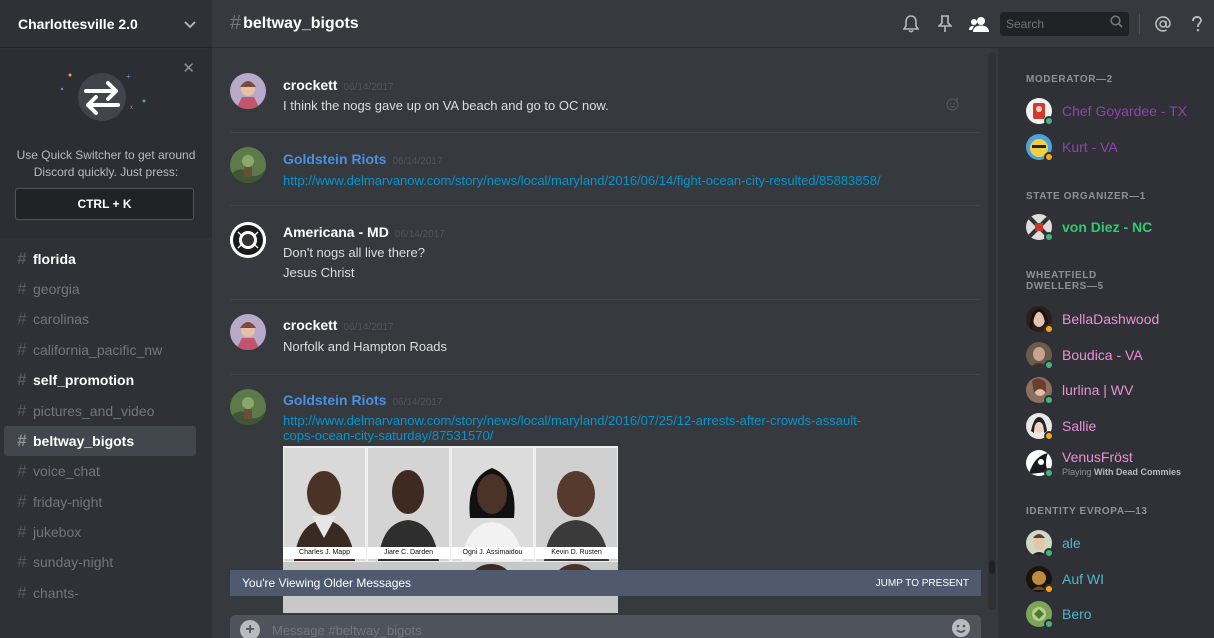 The width and height of the screenshot is (1214, 638). I want to click on server-header: Charlottesville 2.0, so click(106, 24).